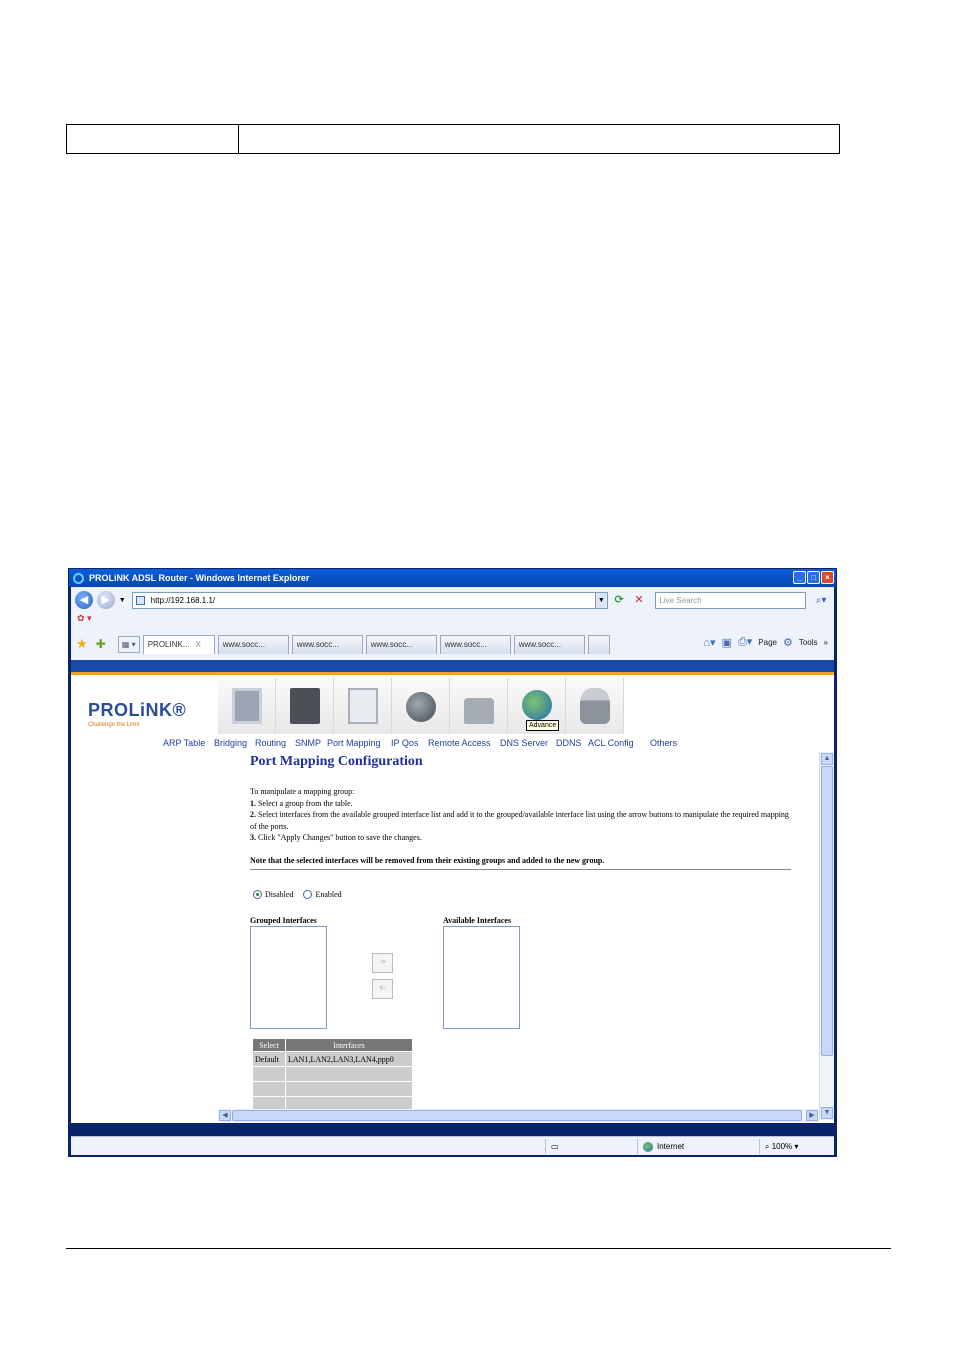 The height and width of the screenshot is (1351, 954). What do you see at coordinates (230, 743) in the screenshot?
I see `subnav-bridging: Bridging` at bounding box center [230, 743].